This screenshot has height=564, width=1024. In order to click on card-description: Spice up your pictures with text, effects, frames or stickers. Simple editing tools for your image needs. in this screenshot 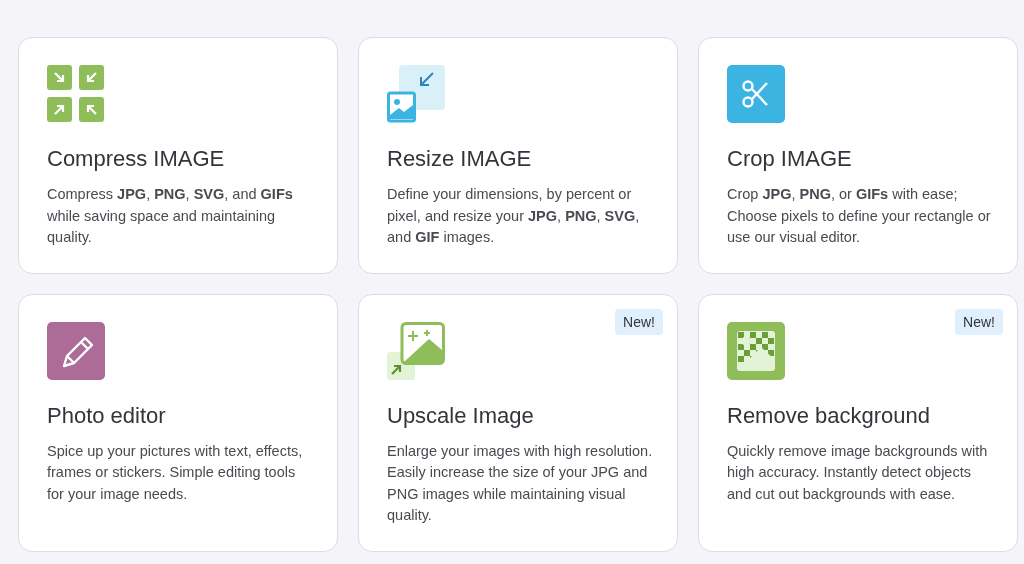, I will do `click(175, 472)`.